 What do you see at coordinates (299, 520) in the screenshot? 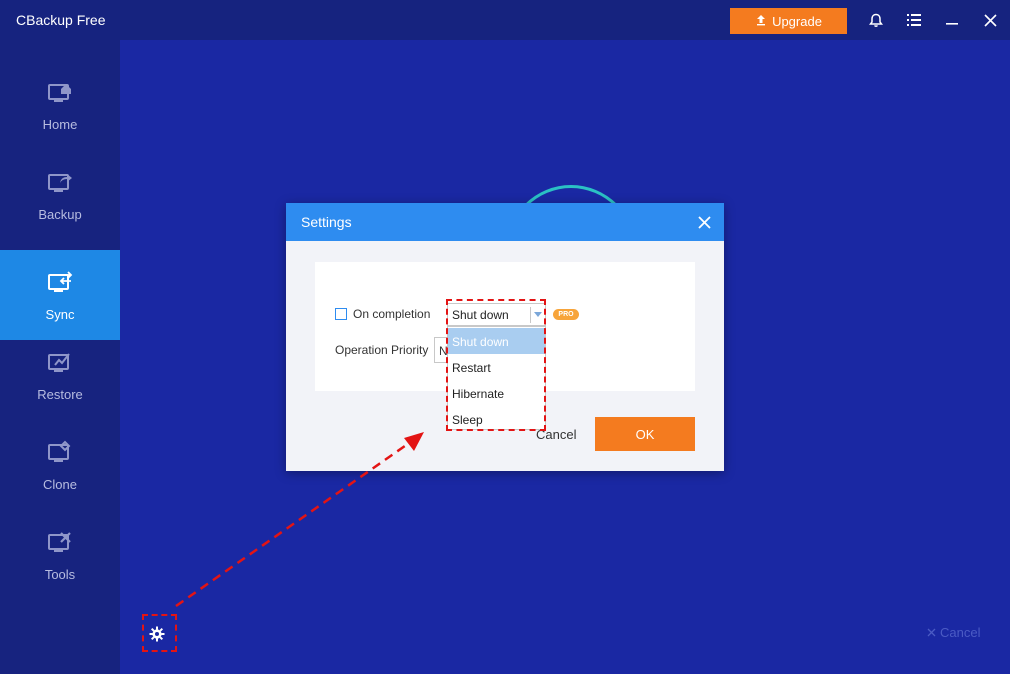
I see `annotation-arrow` at bounding box center [299, 520].